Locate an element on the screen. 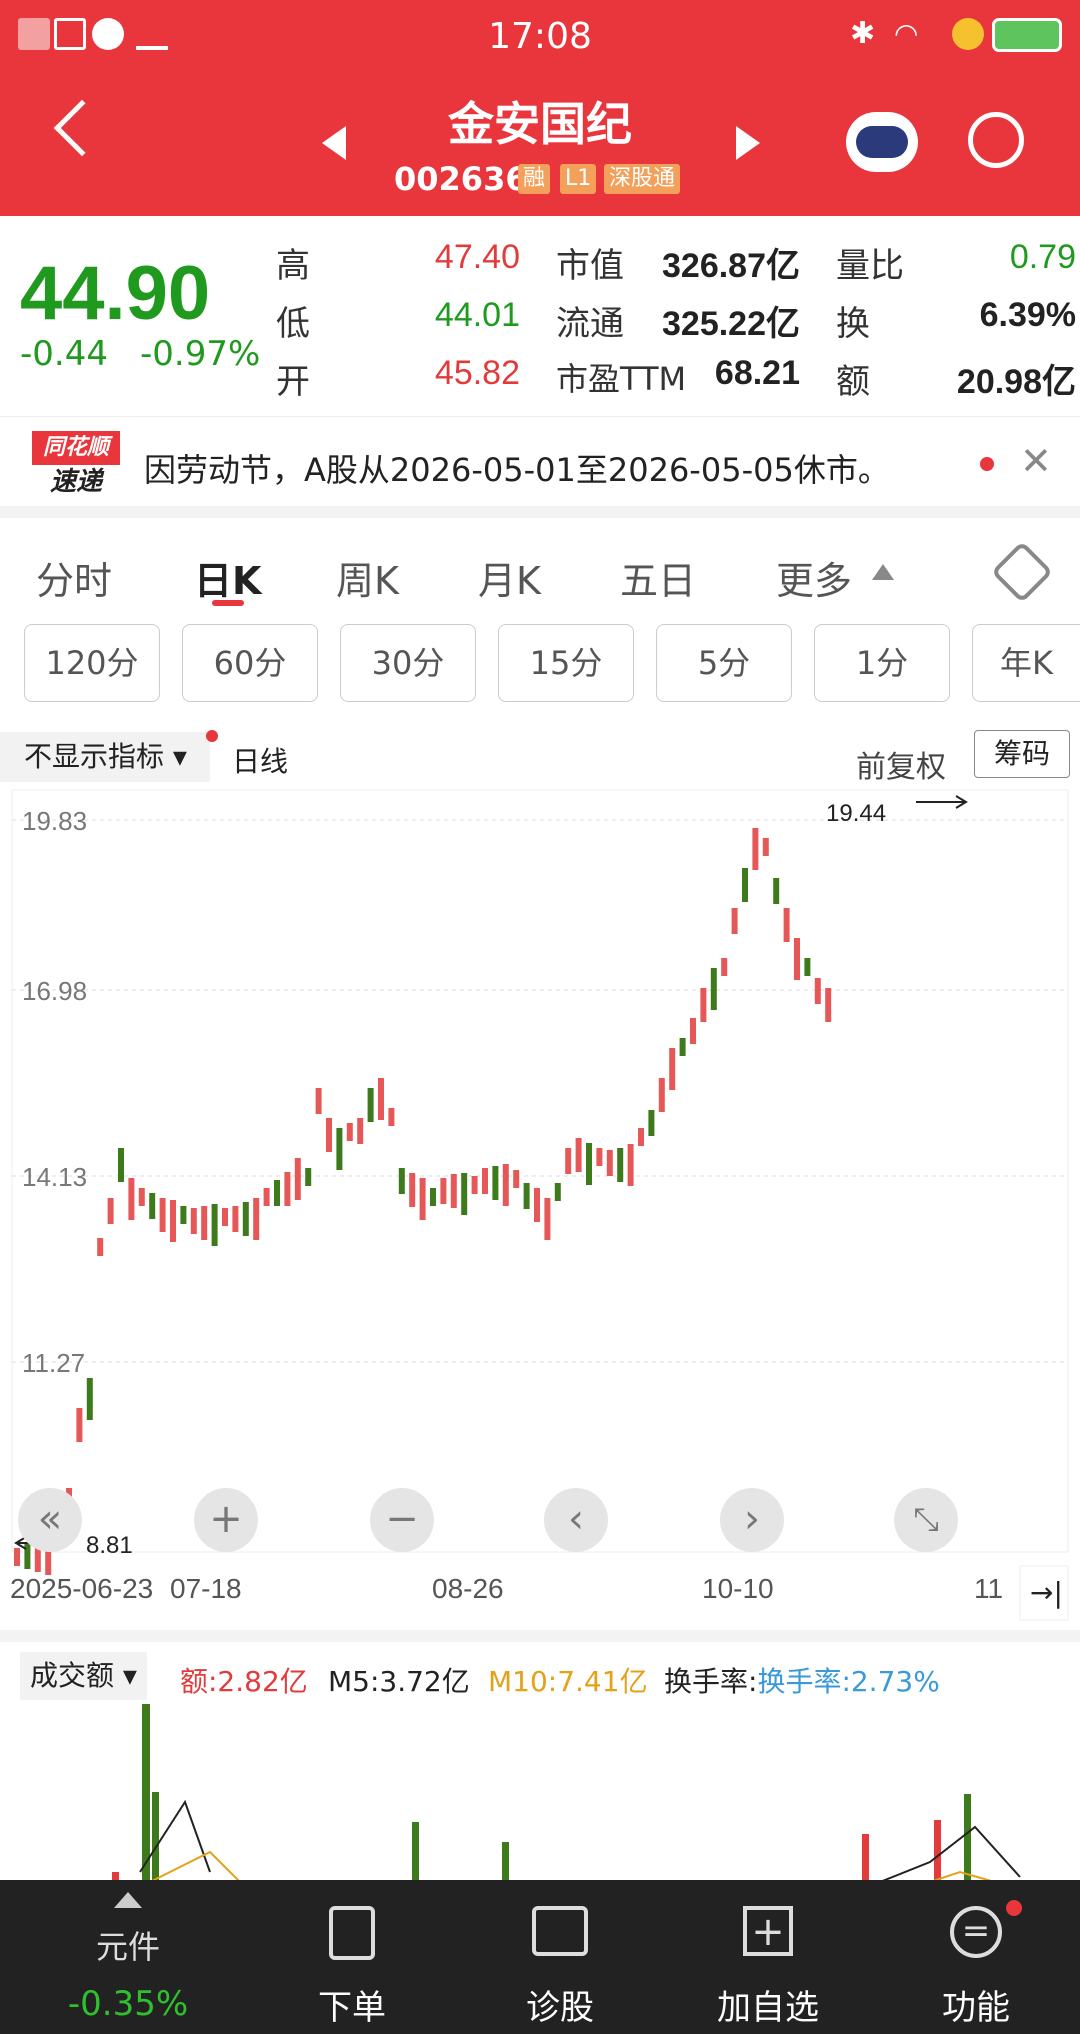  tag-connect: 深股通 is located at coordinates (642, 179).